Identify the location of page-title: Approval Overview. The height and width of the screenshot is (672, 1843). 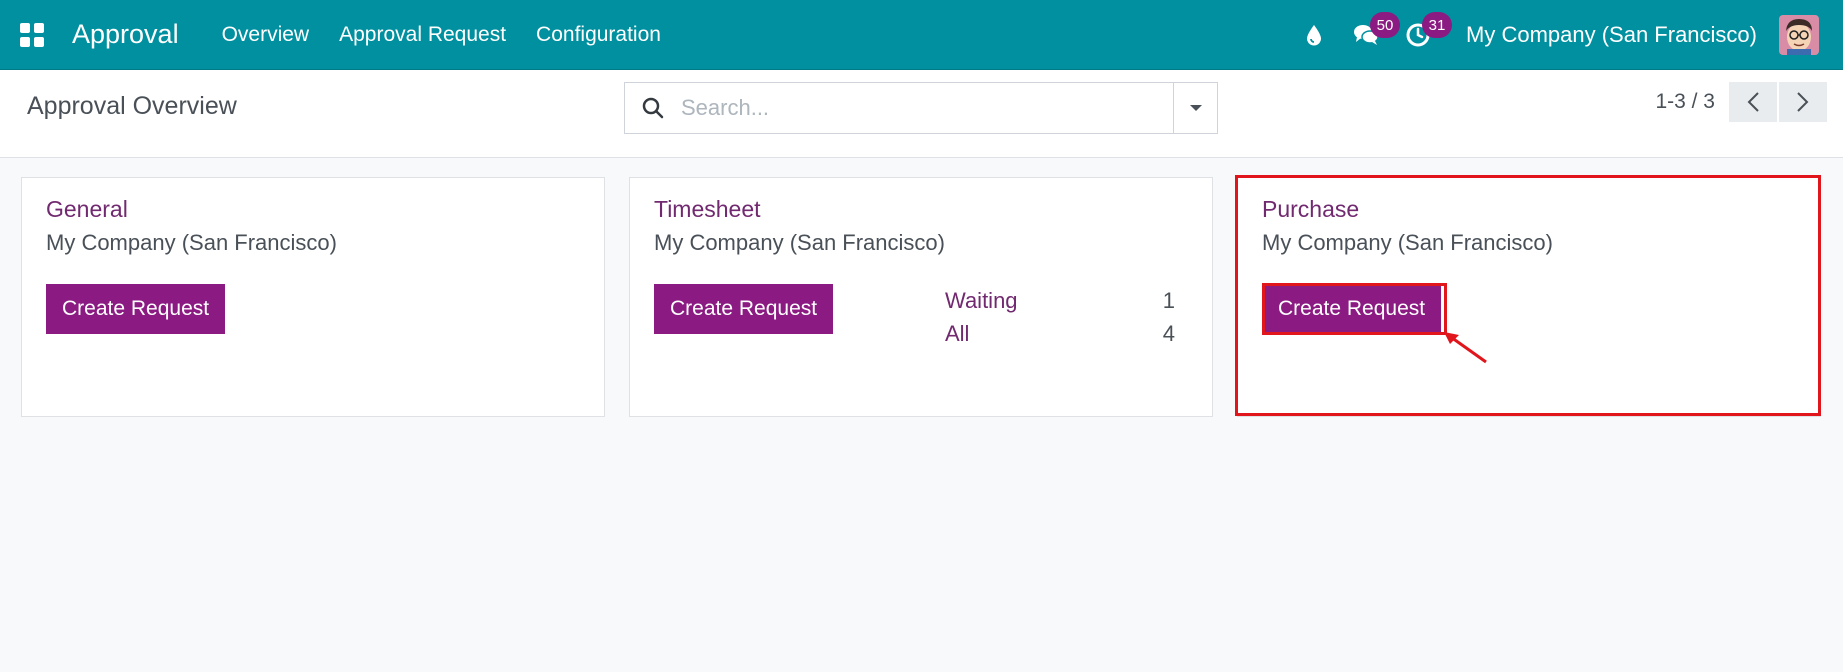
(132, 106).